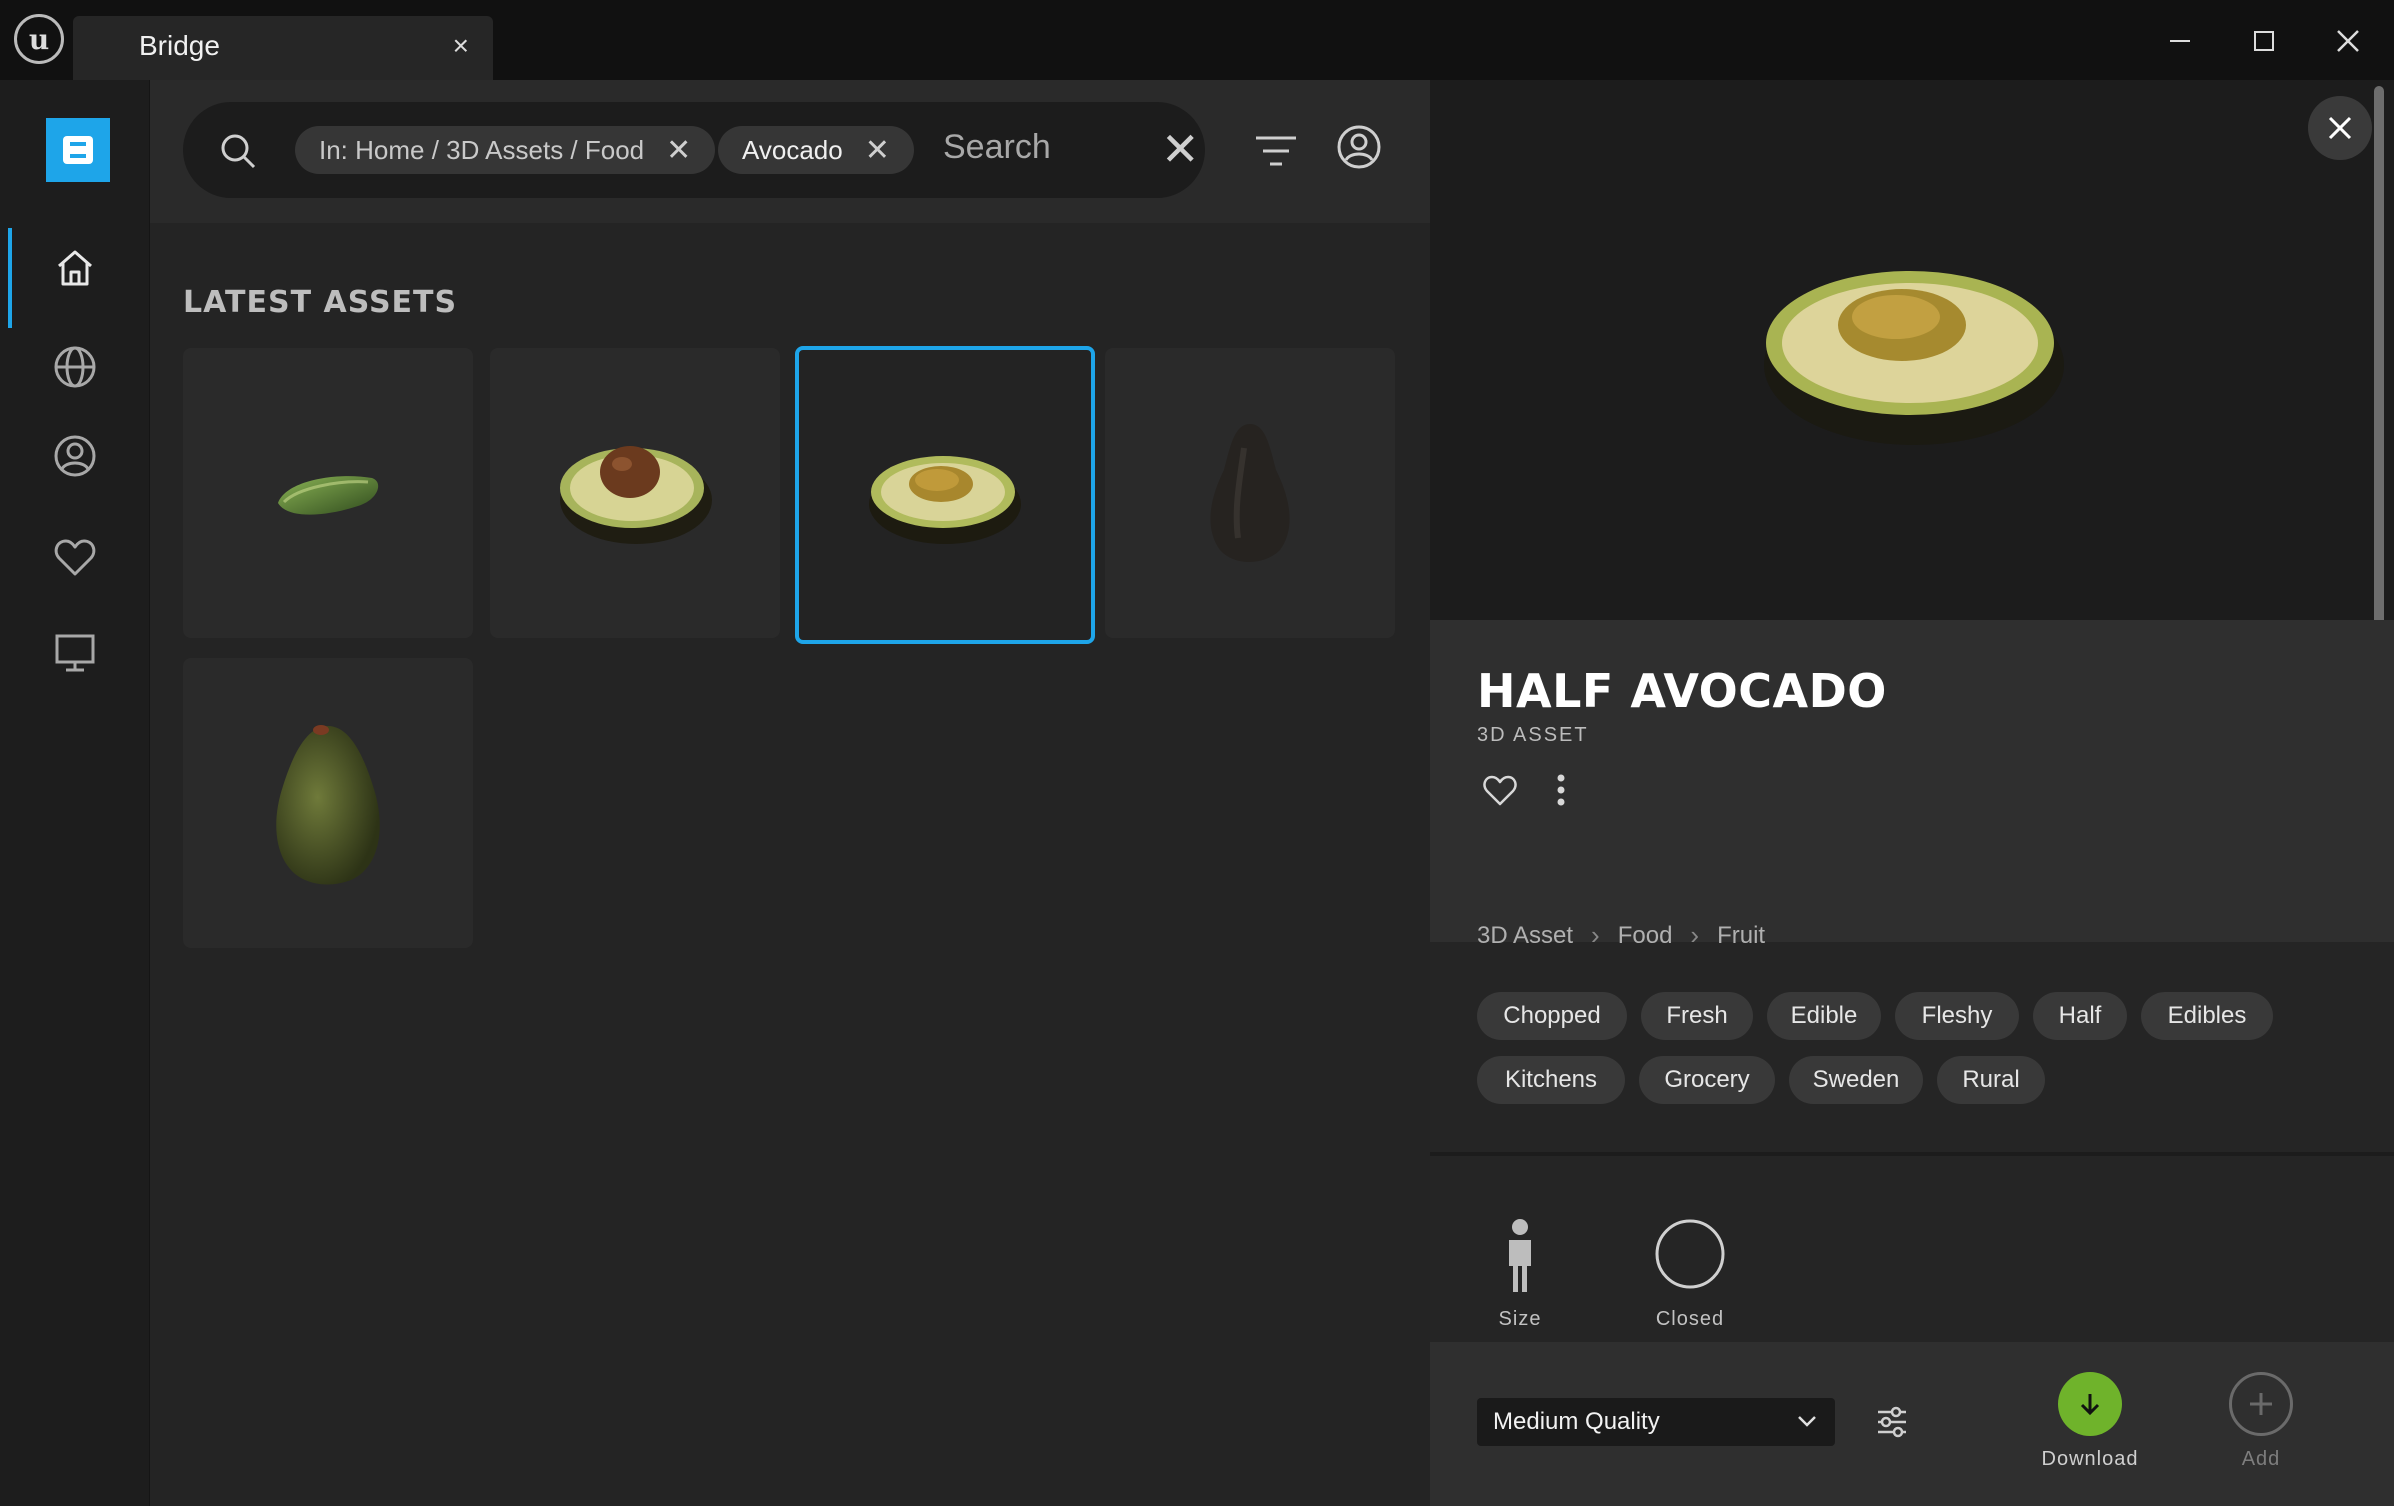 This screenshot has height=1506, width=2394. I want to click on avocado-slice-thumbnail, so click(328, 495).